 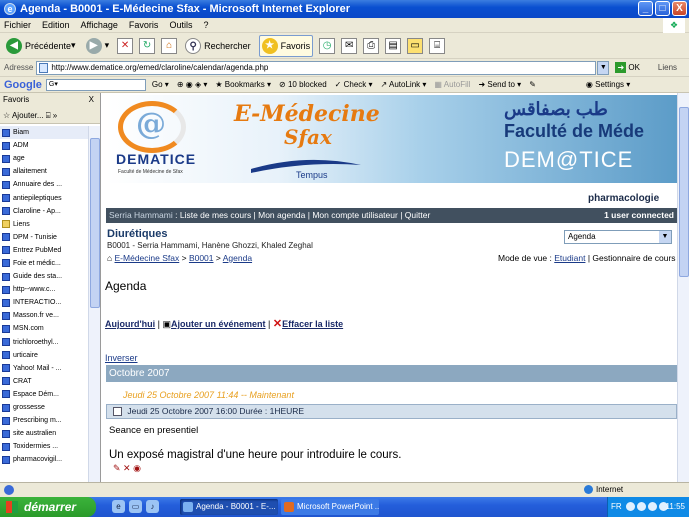 I want to click on page-scrollbar, so click(x=683, y=287).